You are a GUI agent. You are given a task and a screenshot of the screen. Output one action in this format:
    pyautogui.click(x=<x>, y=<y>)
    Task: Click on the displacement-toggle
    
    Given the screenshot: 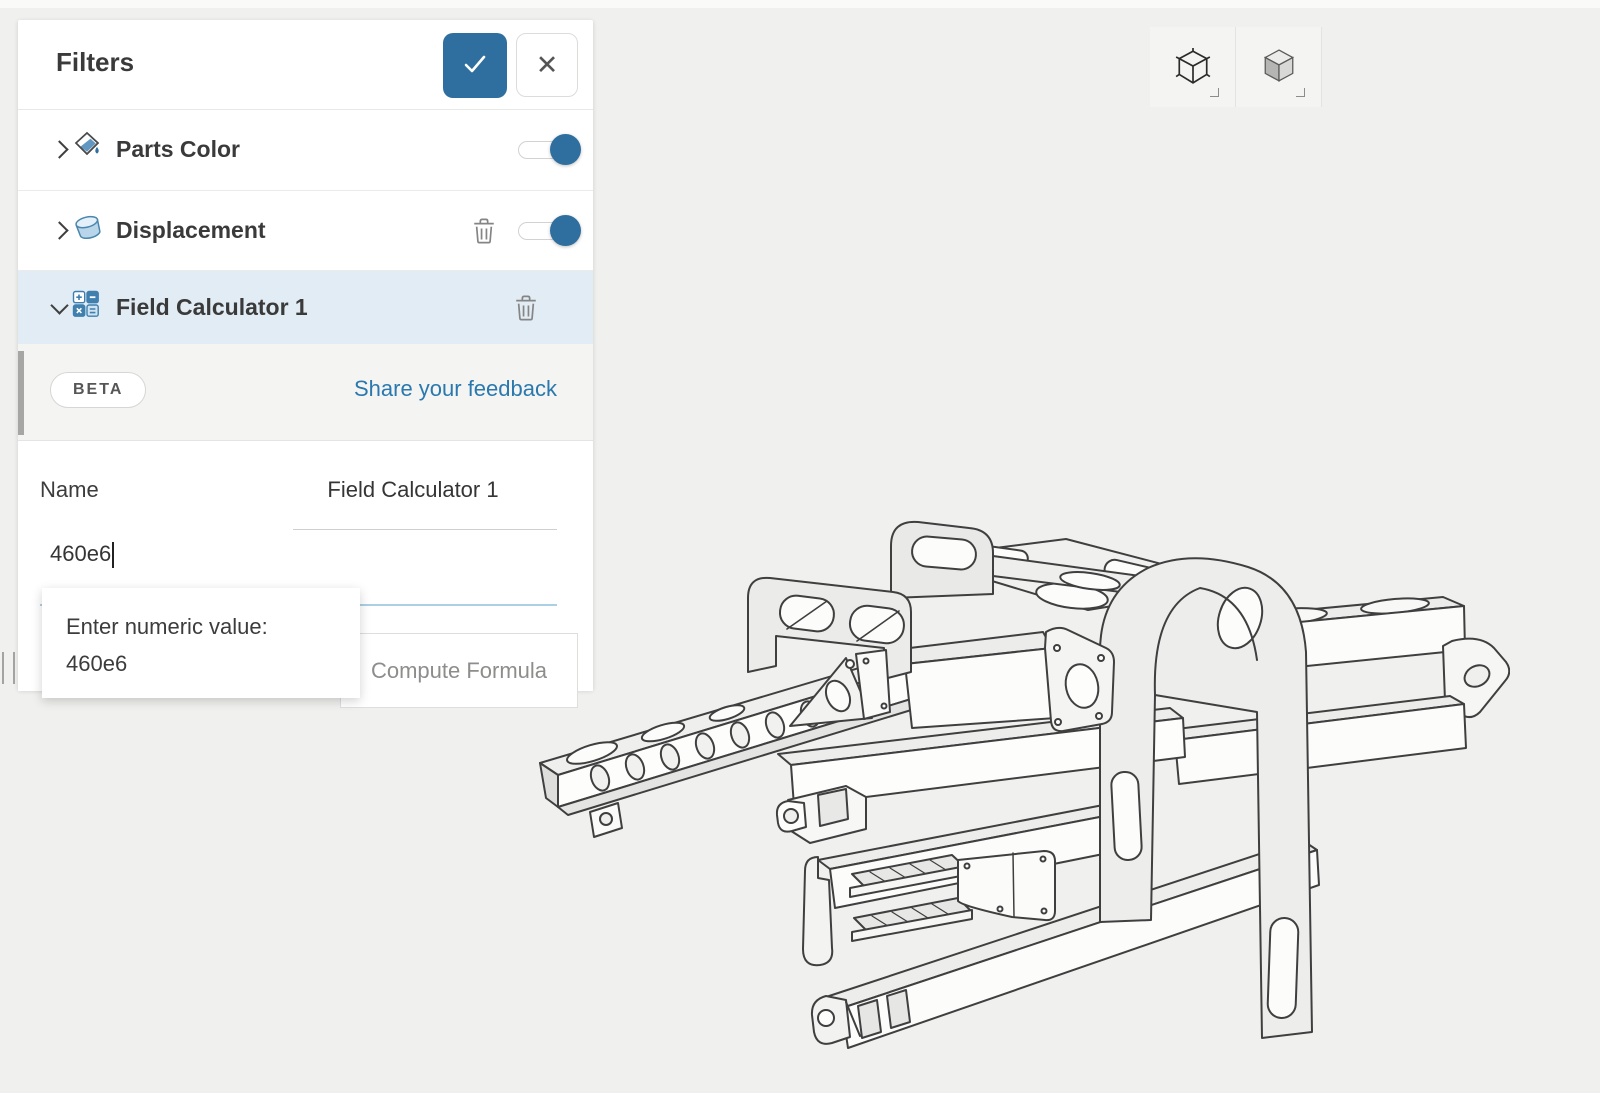 What is the action you would take?
    pyautogui.click(x=549, y=230)
    